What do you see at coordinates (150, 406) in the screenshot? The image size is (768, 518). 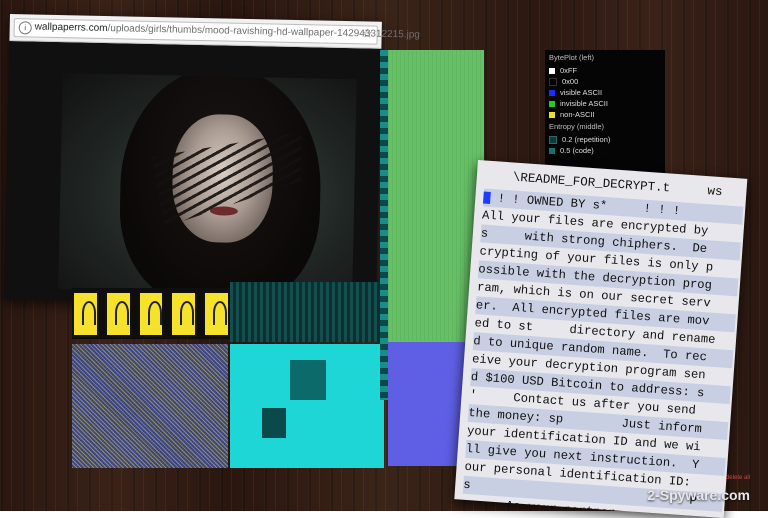 I see `byteplot-noise` at bounding box center [150, 406].